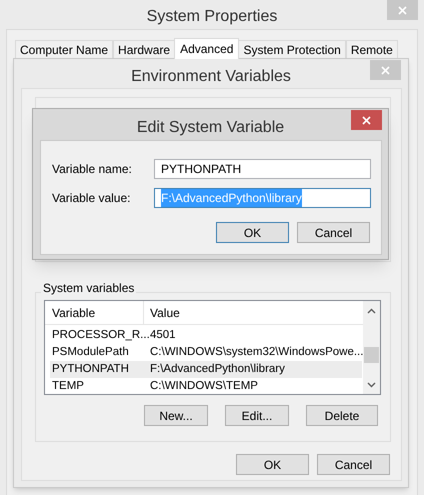 This screenshot has width=424, height=495. What do you see at coordinates (144, 49) in the screenshot?
I see `tab: Hardware` at bounding box center [144, 49].